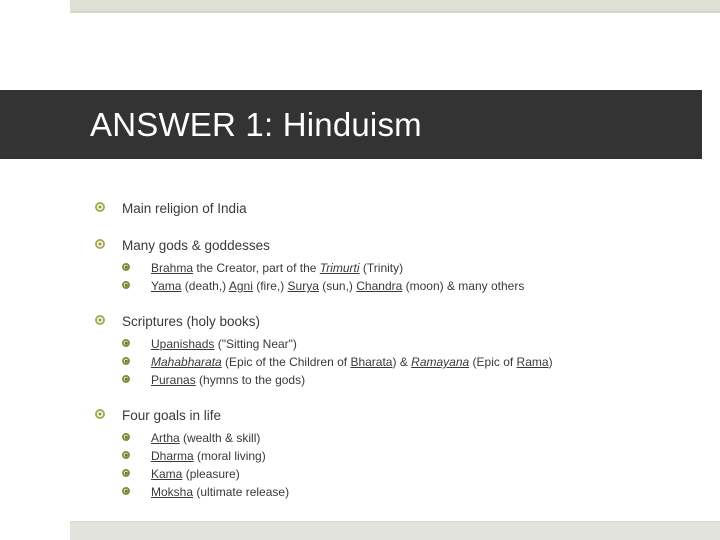 The height and width of the screenshot is (540, 720). I want to click on page-title: ANSWER 1: Hinduism, so click(256, 124).